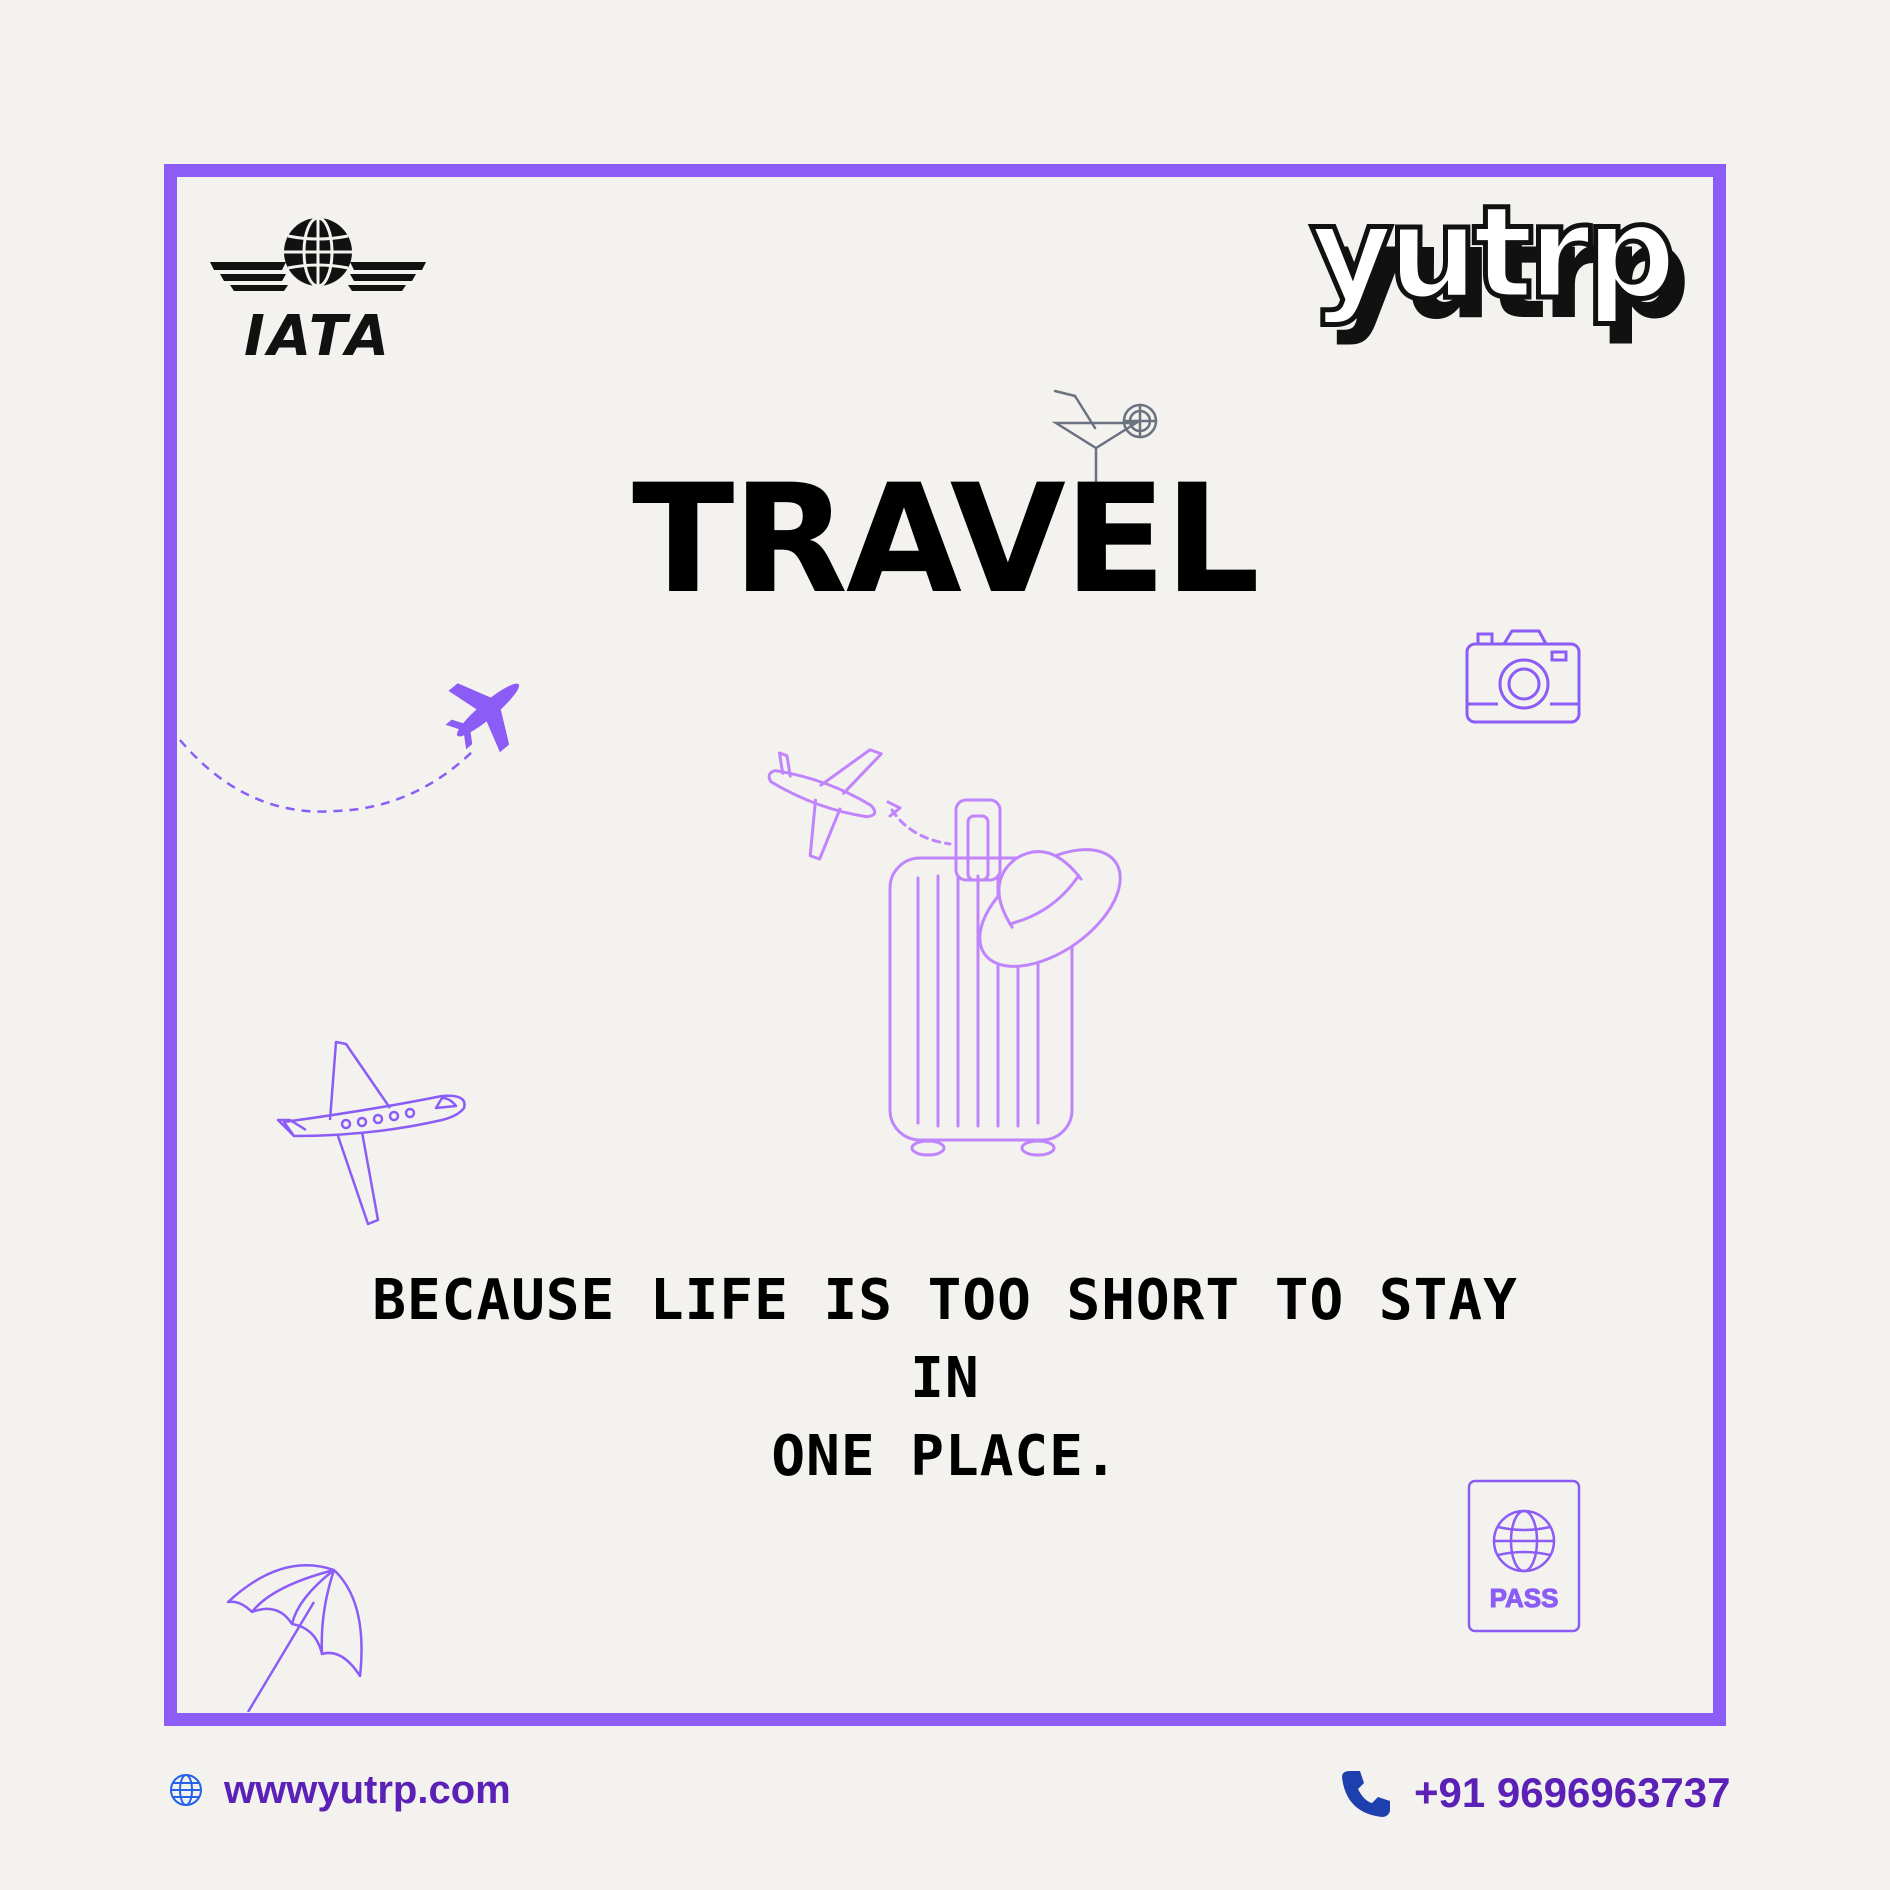 The width and height of the screenshot is (1890, 1890). I want to click on flight-path-icon, so click(349, 748).